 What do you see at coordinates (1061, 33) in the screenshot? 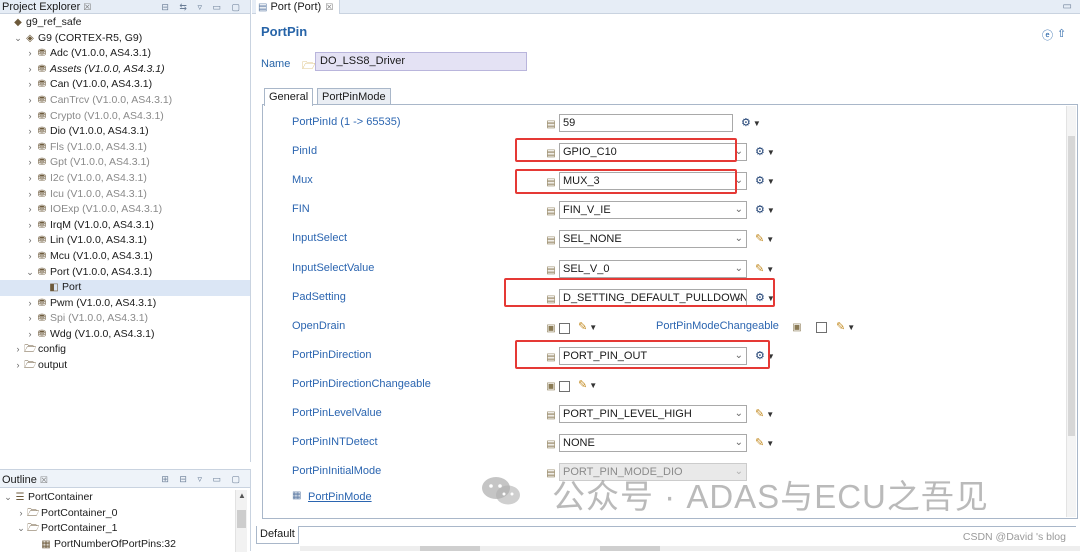
I see `home-icon: ⇧` at bounding box center [1061, 33].